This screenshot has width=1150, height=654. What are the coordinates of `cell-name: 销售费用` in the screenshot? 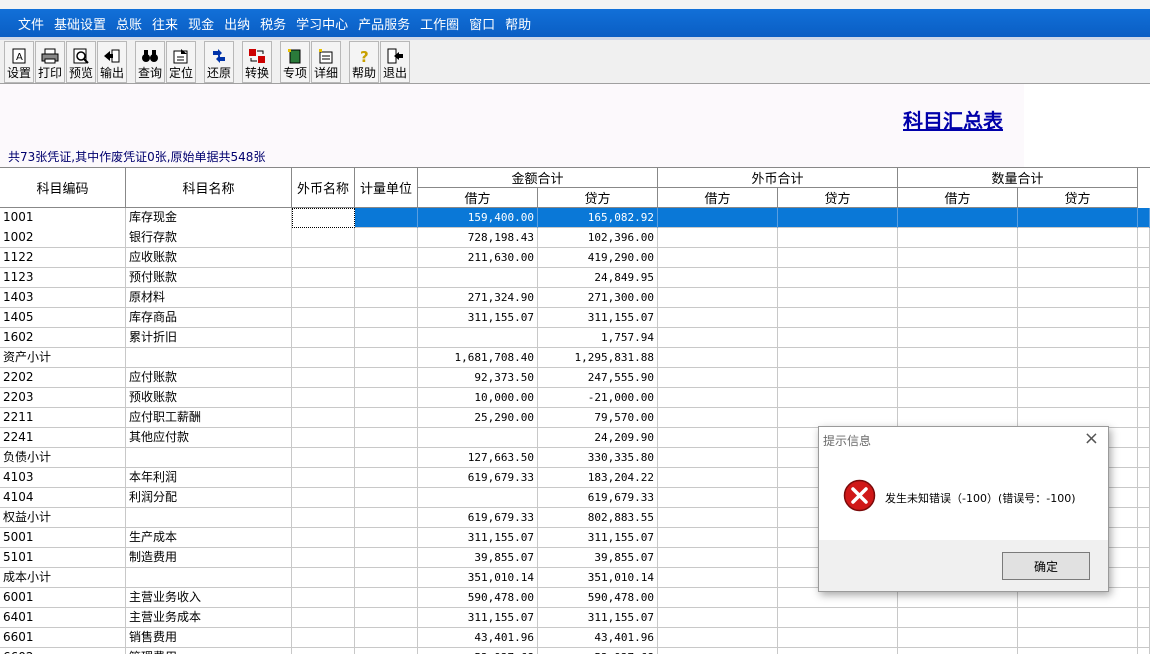 It's located at (209, 638).